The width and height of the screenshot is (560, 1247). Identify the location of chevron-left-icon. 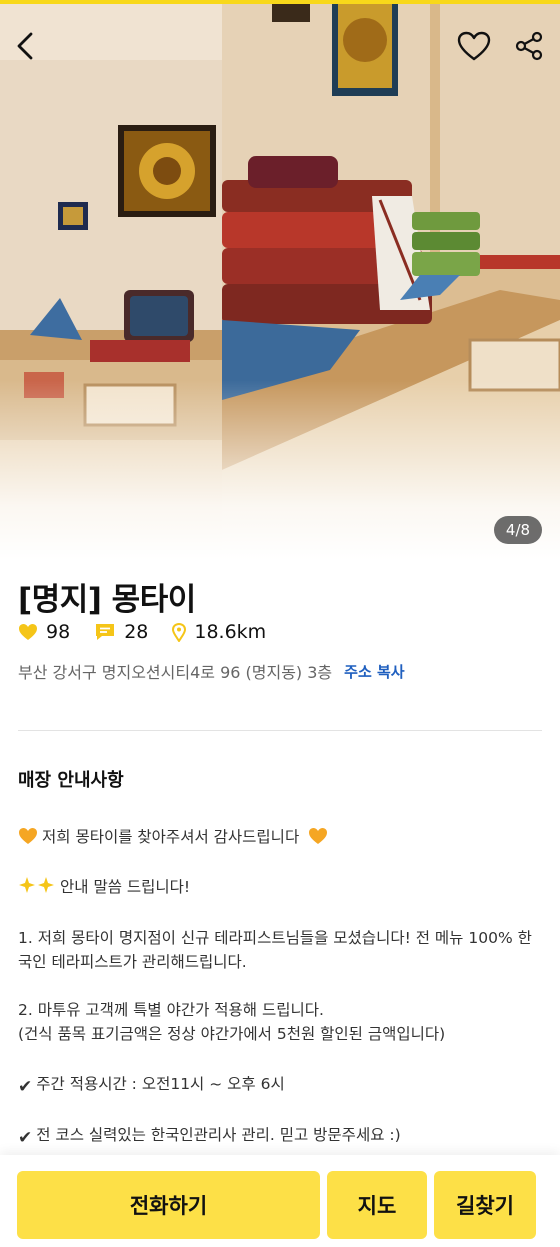
(25, 46).